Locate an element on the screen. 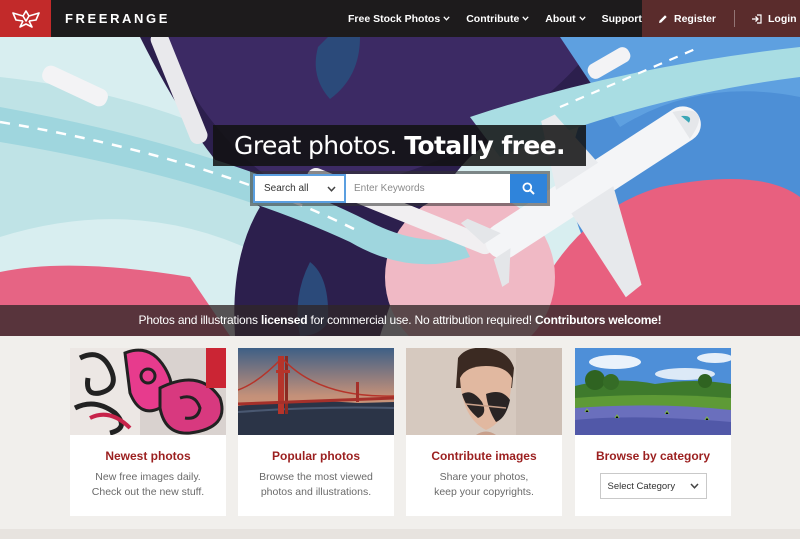 This screenshot has width=800, height=539. category-select: Select Category is located at coordinates (653, 486).